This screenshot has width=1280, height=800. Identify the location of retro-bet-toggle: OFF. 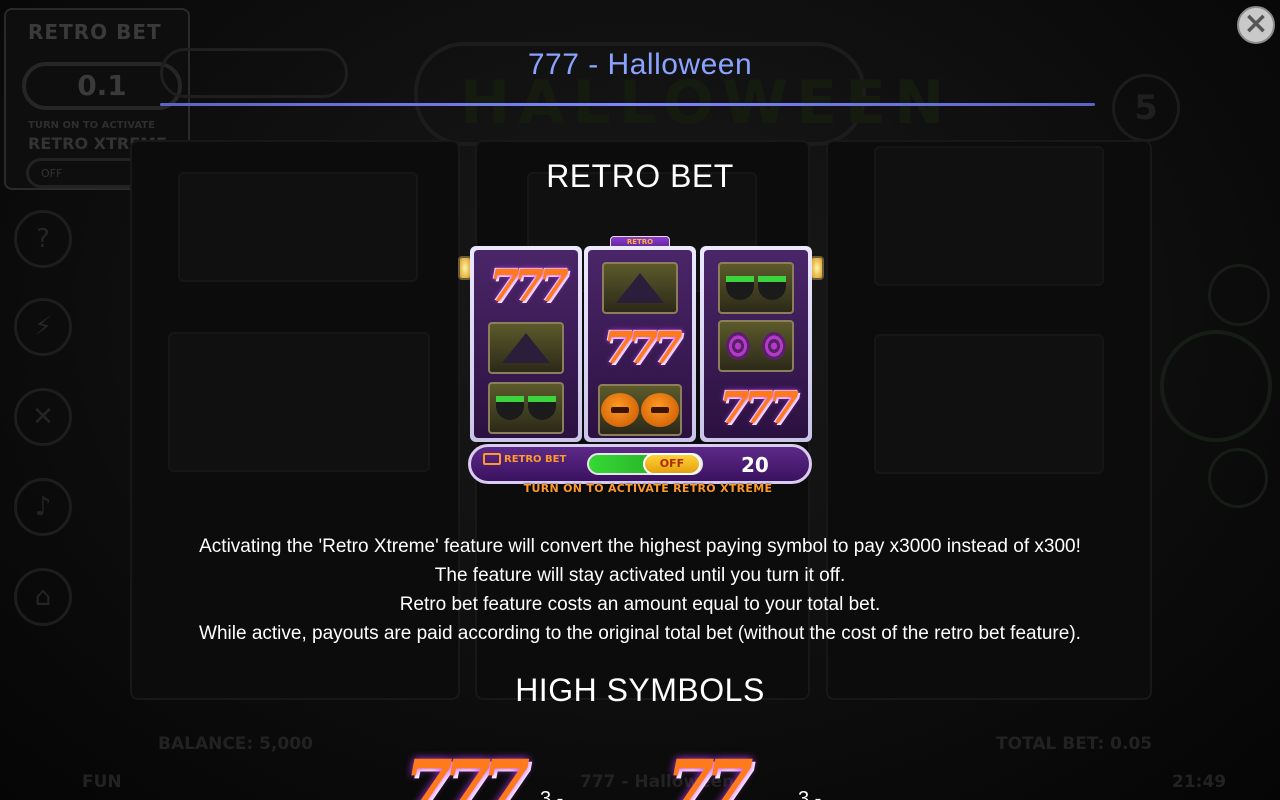
(645, 464).